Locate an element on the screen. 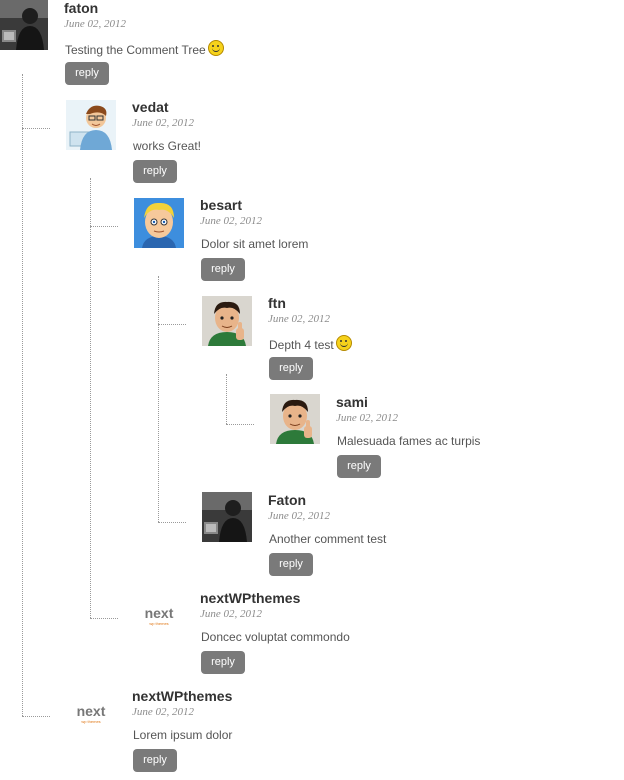  comment-author: ftn is located at coordinates (277, 303).